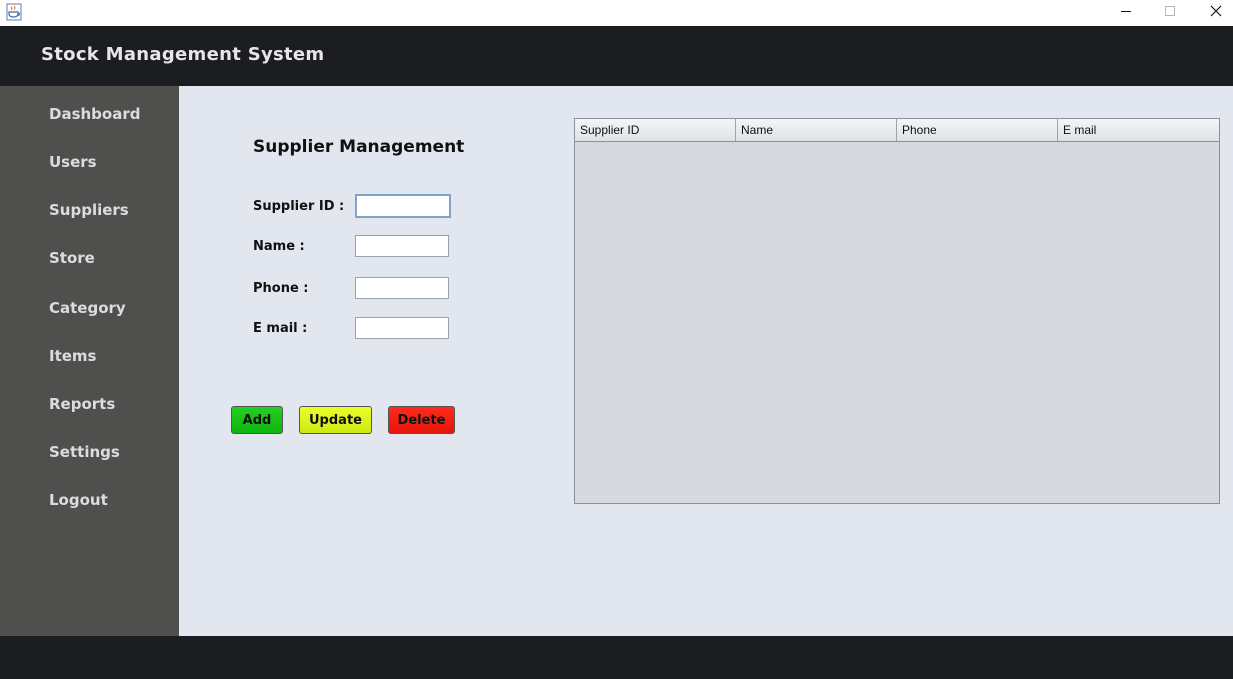  I want to click on minimize-button, so click(1126, 11).